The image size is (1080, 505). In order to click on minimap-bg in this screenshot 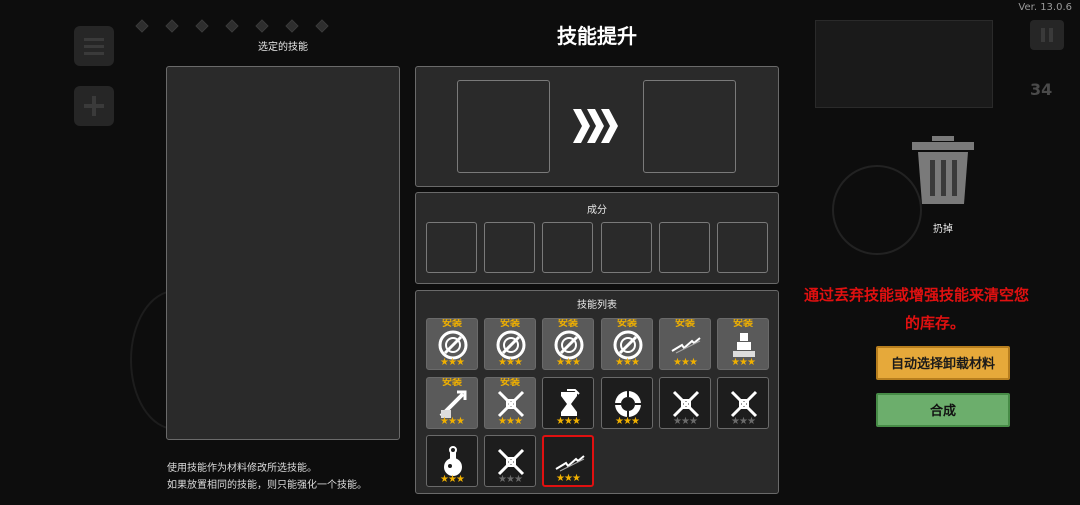, I will do `click(904, 64)`.